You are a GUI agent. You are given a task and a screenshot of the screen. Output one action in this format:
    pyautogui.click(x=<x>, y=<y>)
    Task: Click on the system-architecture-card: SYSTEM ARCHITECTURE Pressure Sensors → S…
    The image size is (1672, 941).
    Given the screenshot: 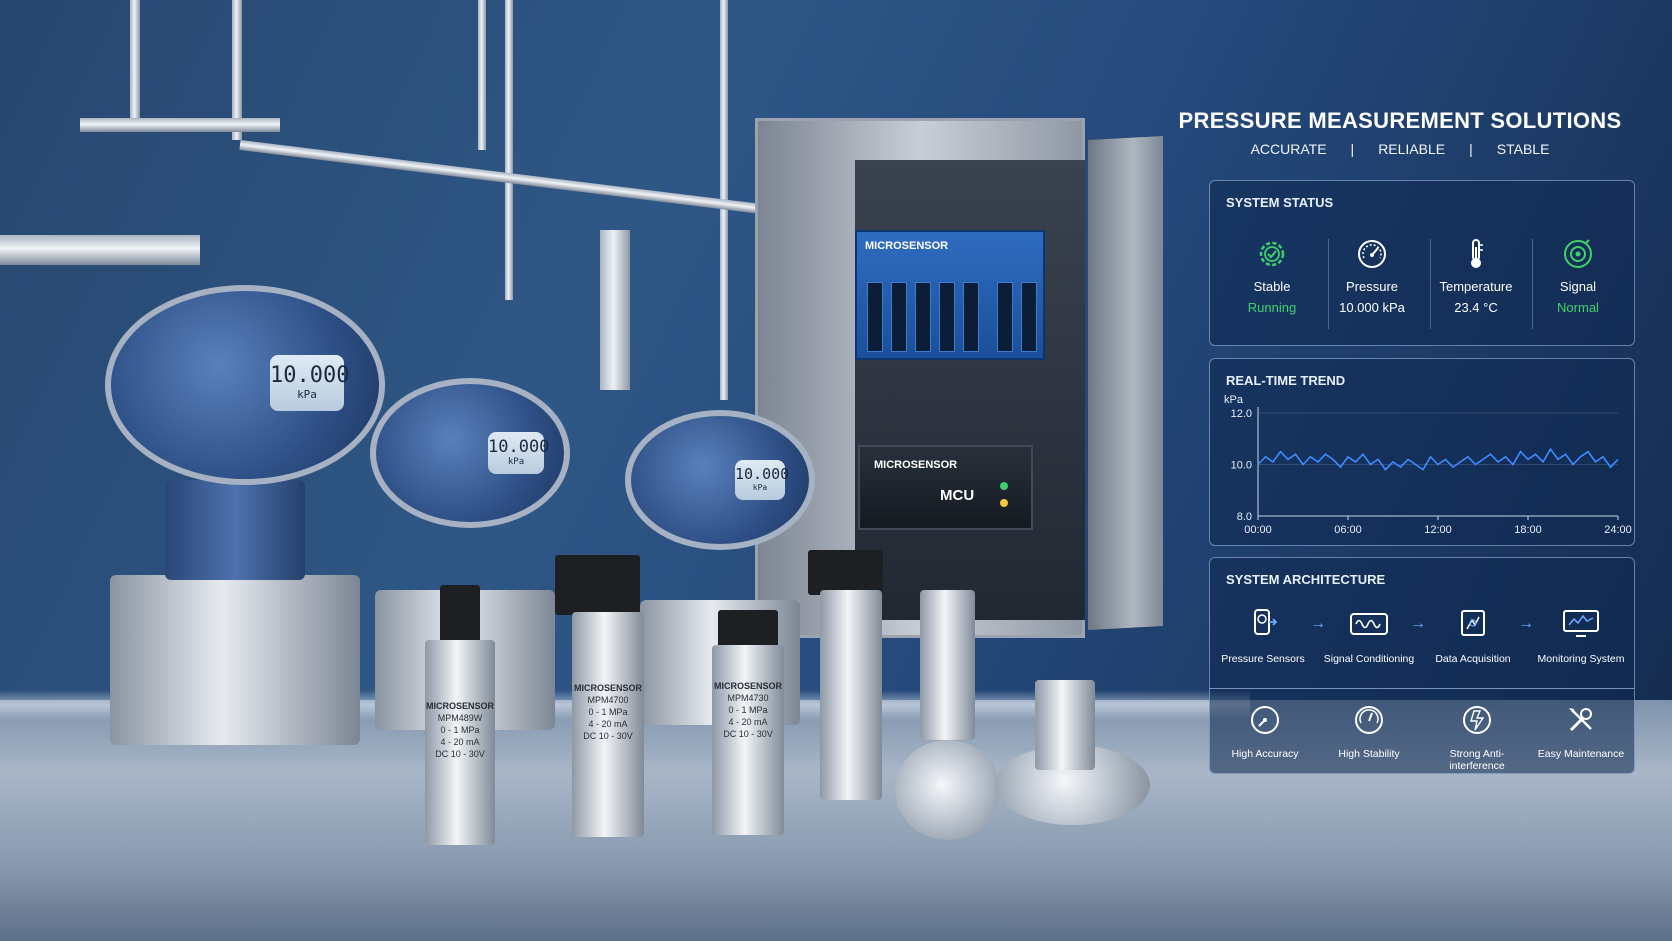 What is the action you would take?
    pyautogui.click(x=1422, y=623)
    